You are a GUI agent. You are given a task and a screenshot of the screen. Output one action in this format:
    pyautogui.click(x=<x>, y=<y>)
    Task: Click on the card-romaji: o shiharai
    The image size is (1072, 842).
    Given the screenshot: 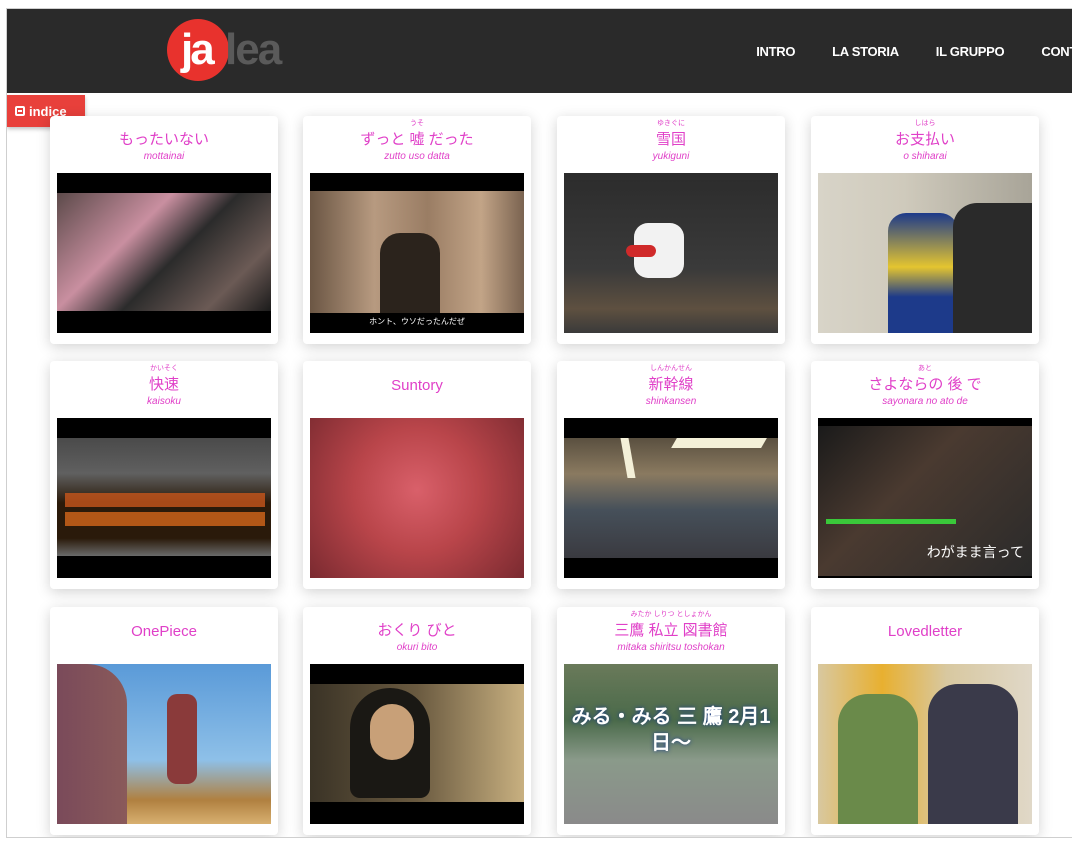 What is the action you would take?
    pyautogui.click(x=925, y=156)
    